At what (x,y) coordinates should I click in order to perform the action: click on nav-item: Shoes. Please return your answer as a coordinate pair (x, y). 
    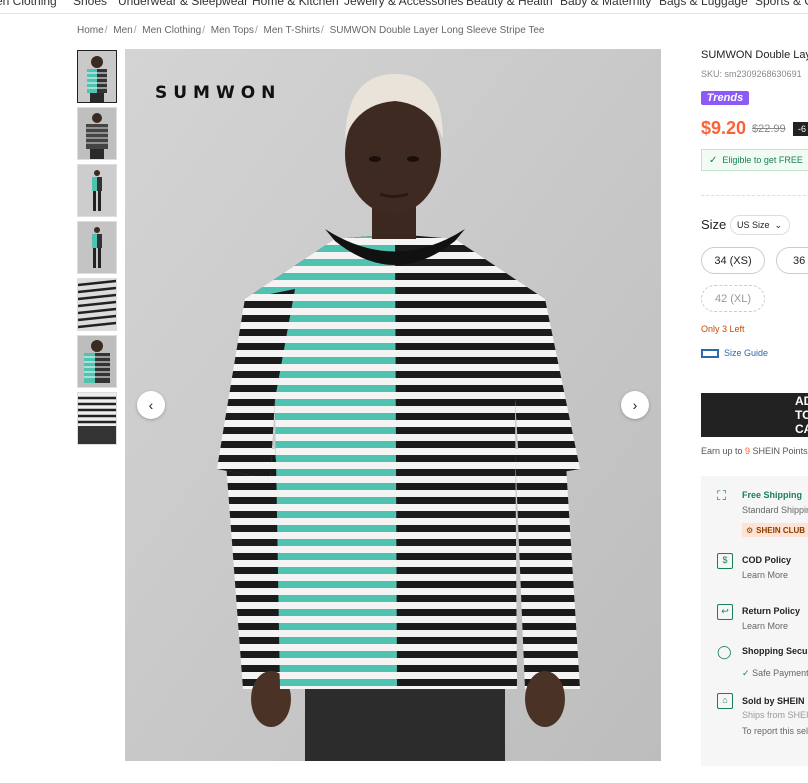
    Looking at the image, I should click on (90, 4).